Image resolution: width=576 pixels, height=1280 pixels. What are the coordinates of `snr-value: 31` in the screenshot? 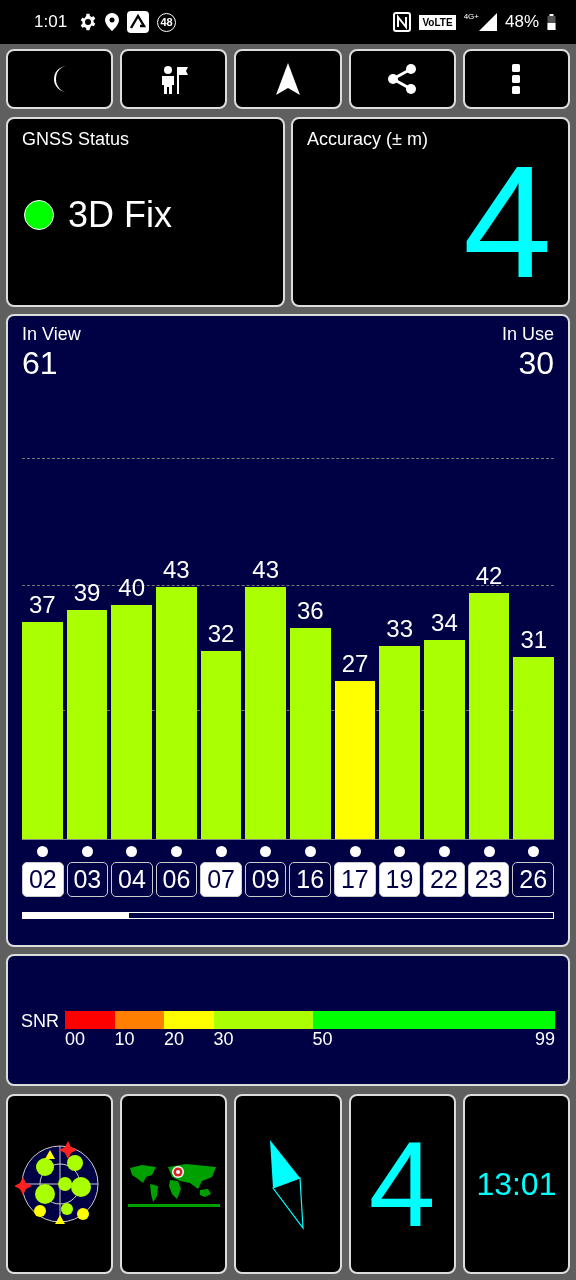 It's located at (534, 640).